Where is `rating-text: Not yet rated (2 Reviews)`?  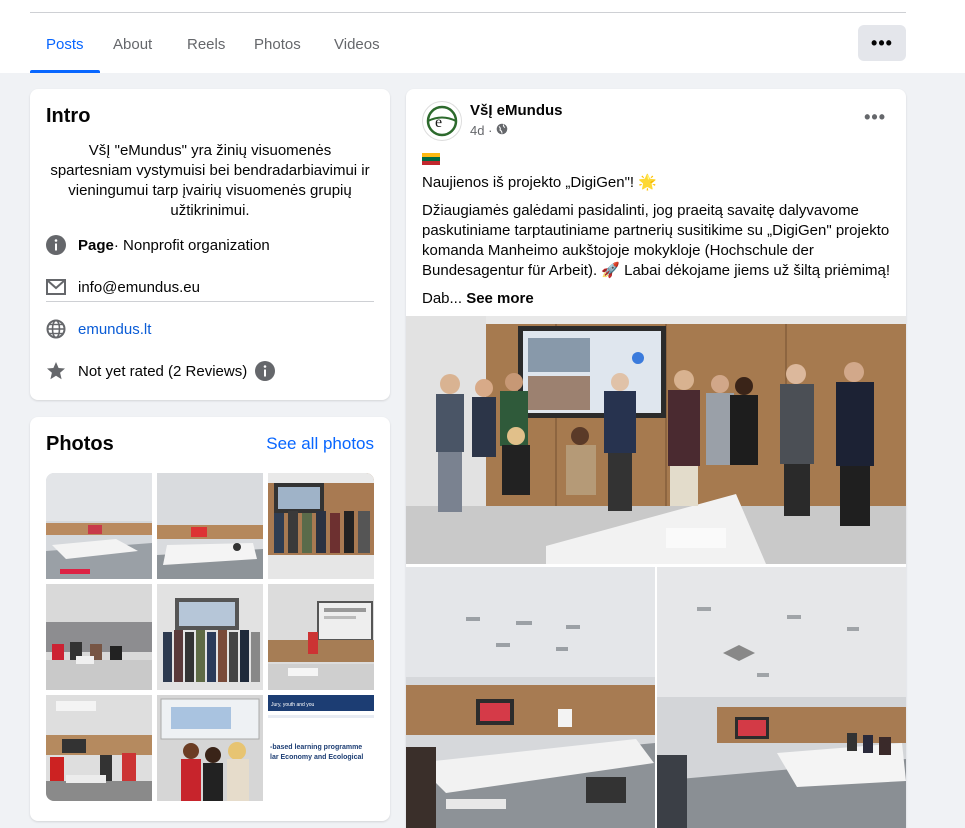 rating-text: Not yet rated (2 Reviews) is located at coordinates (163, 371).